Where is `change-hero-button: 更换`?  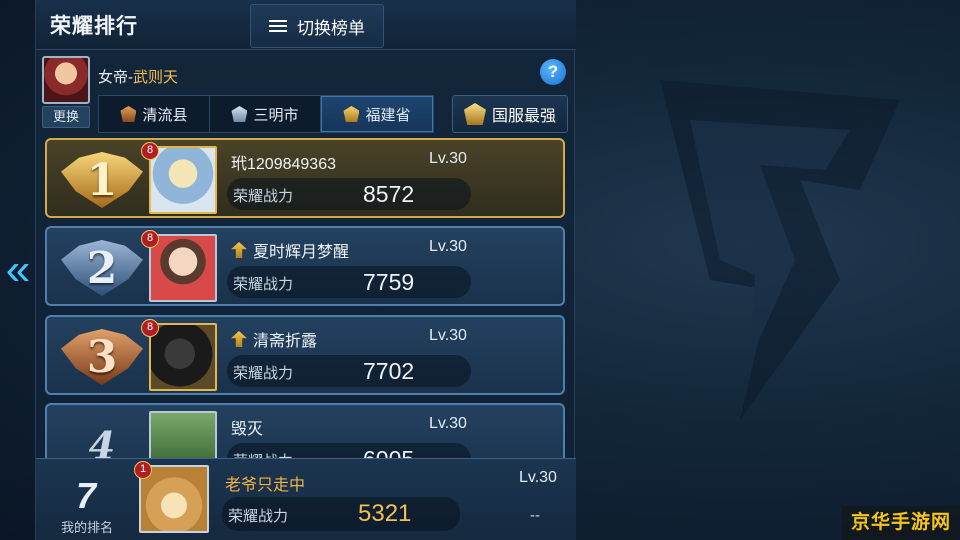 change-hero-button: 更换 is located at coordinates (66, 117).